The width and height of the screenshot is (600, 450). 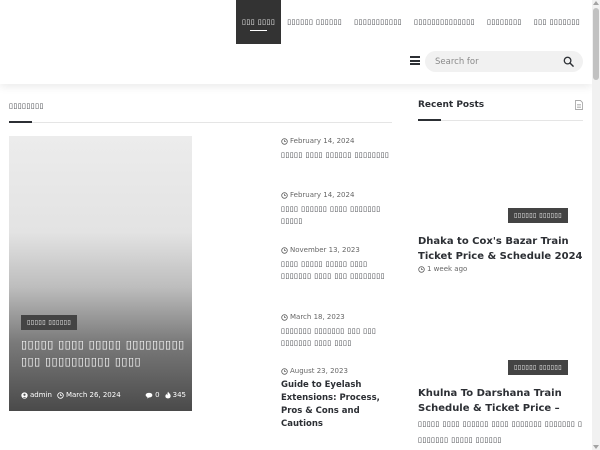 I want to click on section-title: ▯▯▯▯▯▯▯▯, so click(x=26, y=106).